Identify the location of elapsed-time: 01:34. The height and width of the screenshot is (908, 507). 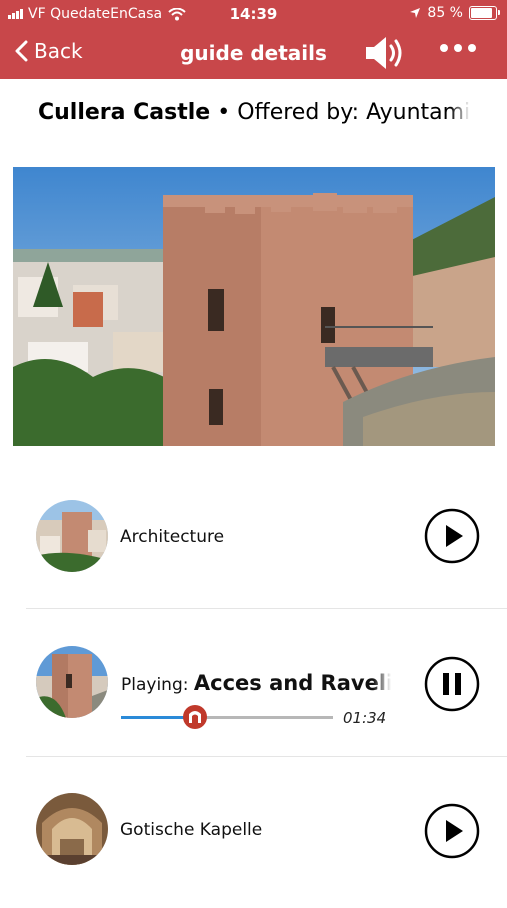
(365, 718).